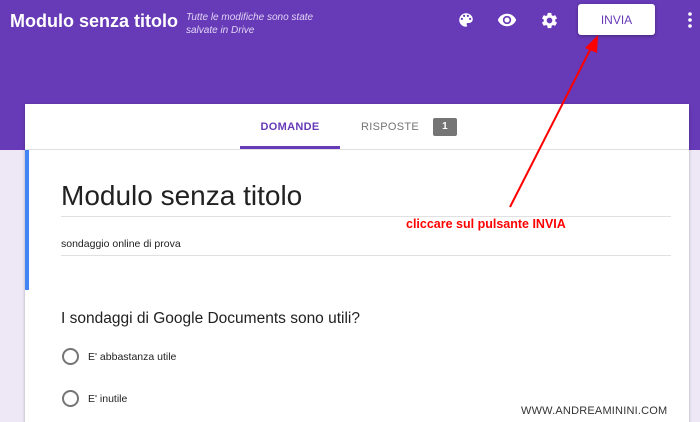 This screenshot has width=700, height=422. What do you see at coordinates (594, 411) in the screenshot?
I see `watermark: WWW.ANDREAMININI.COM` at bounding box center [594, 411].